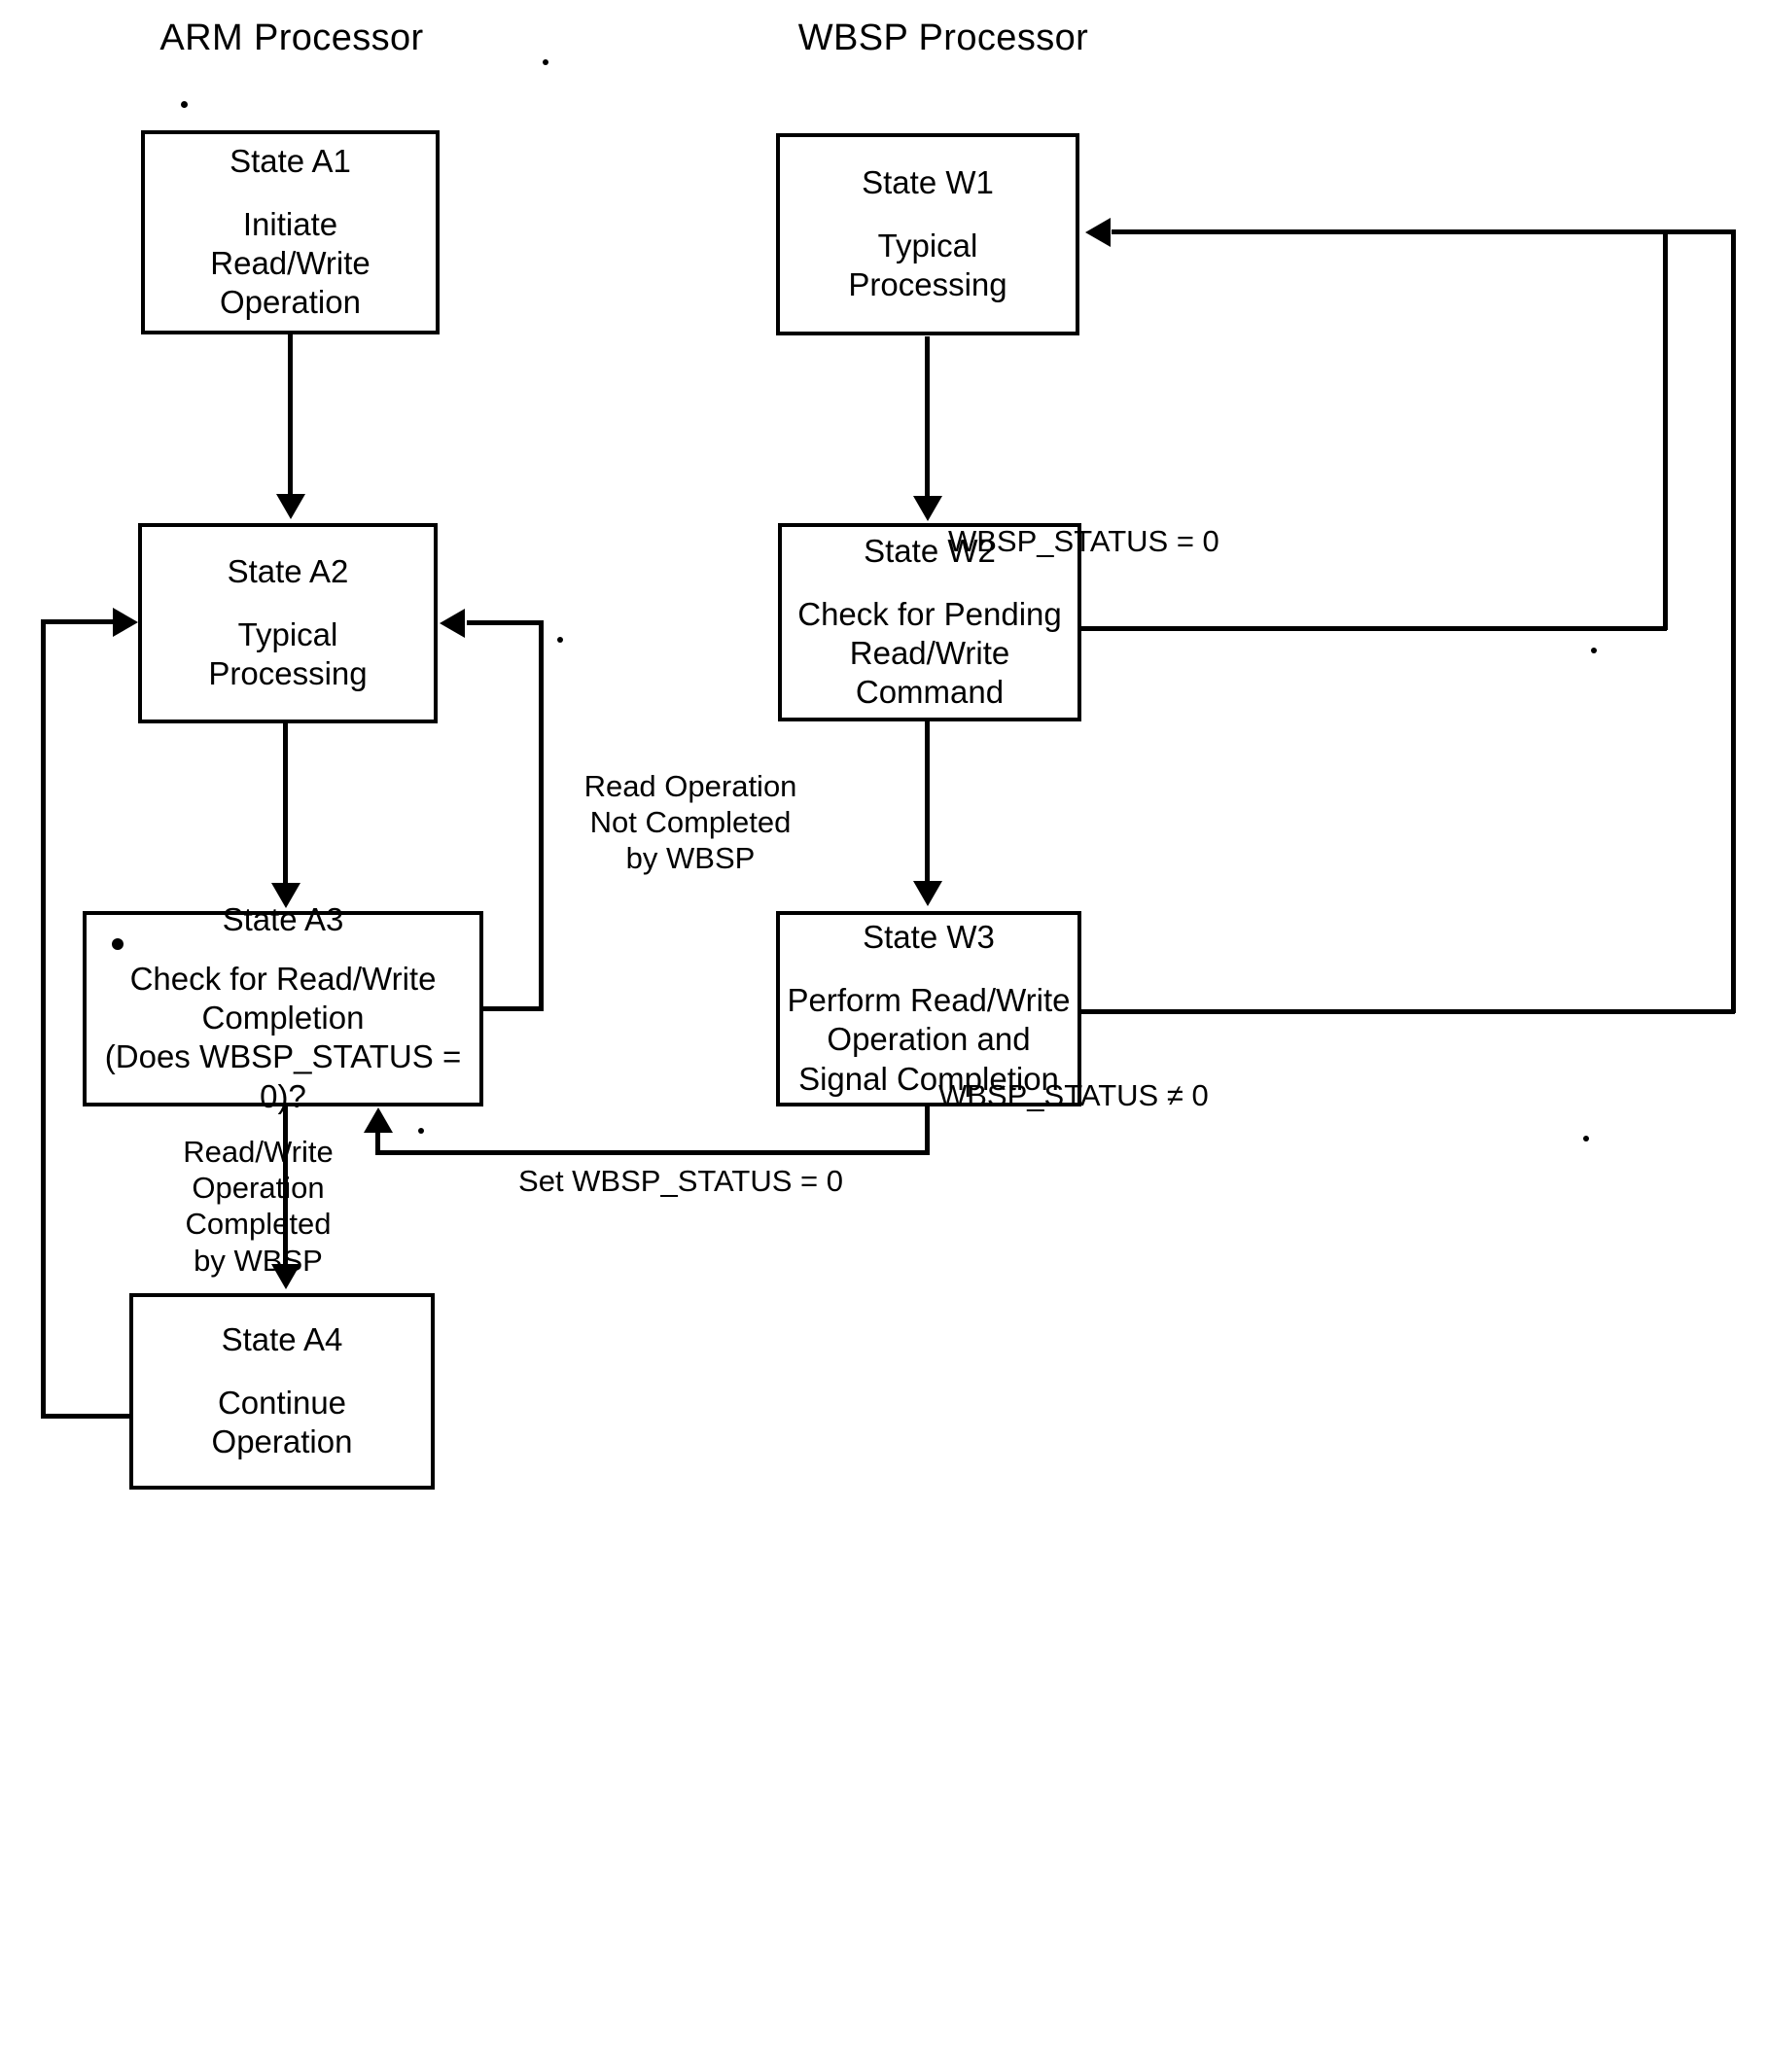  Describe the element at coordinates (86, 1416) in the screenshot. I see `edge-a4-to-a2-horizontal-lower` at that location.